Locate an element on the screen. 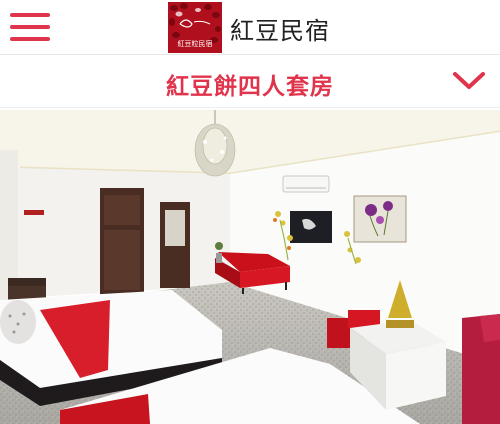 Image resolution: width=500 pixels, height=424 pixels. logo-text: 紅豆粒民宿 is located at coordinates (195, 44).